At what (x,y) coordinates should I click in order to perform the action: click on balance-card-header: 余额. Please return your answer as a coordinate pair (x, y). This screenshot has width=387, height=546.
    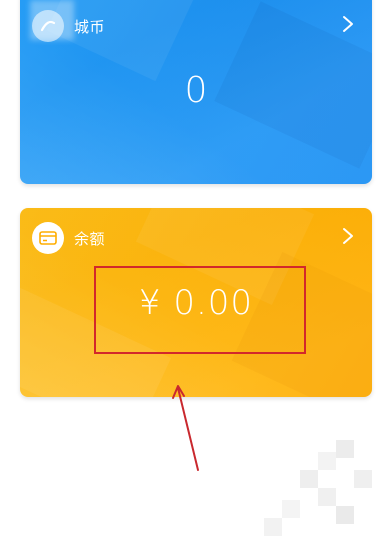
    Looking at the image, I should click on (68, 238).